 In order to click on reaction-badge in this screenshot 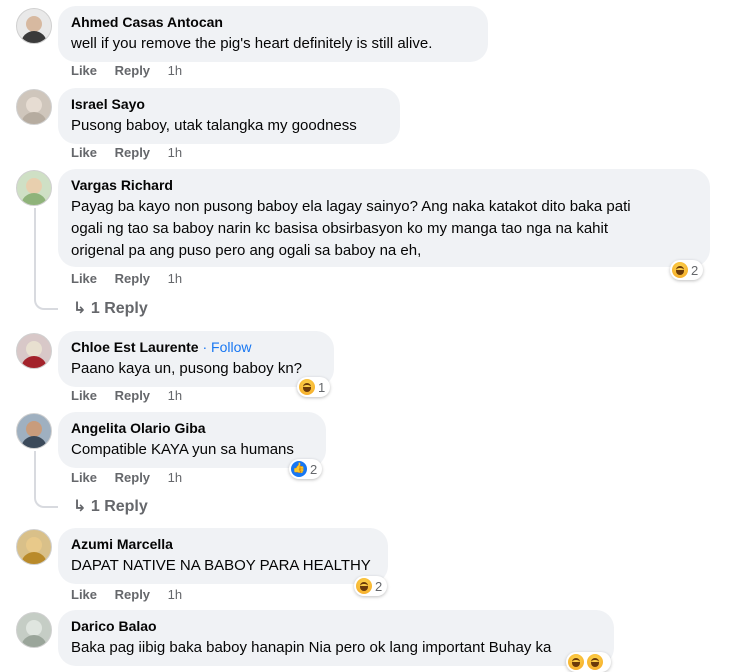, I will do `click(588, 662)`.